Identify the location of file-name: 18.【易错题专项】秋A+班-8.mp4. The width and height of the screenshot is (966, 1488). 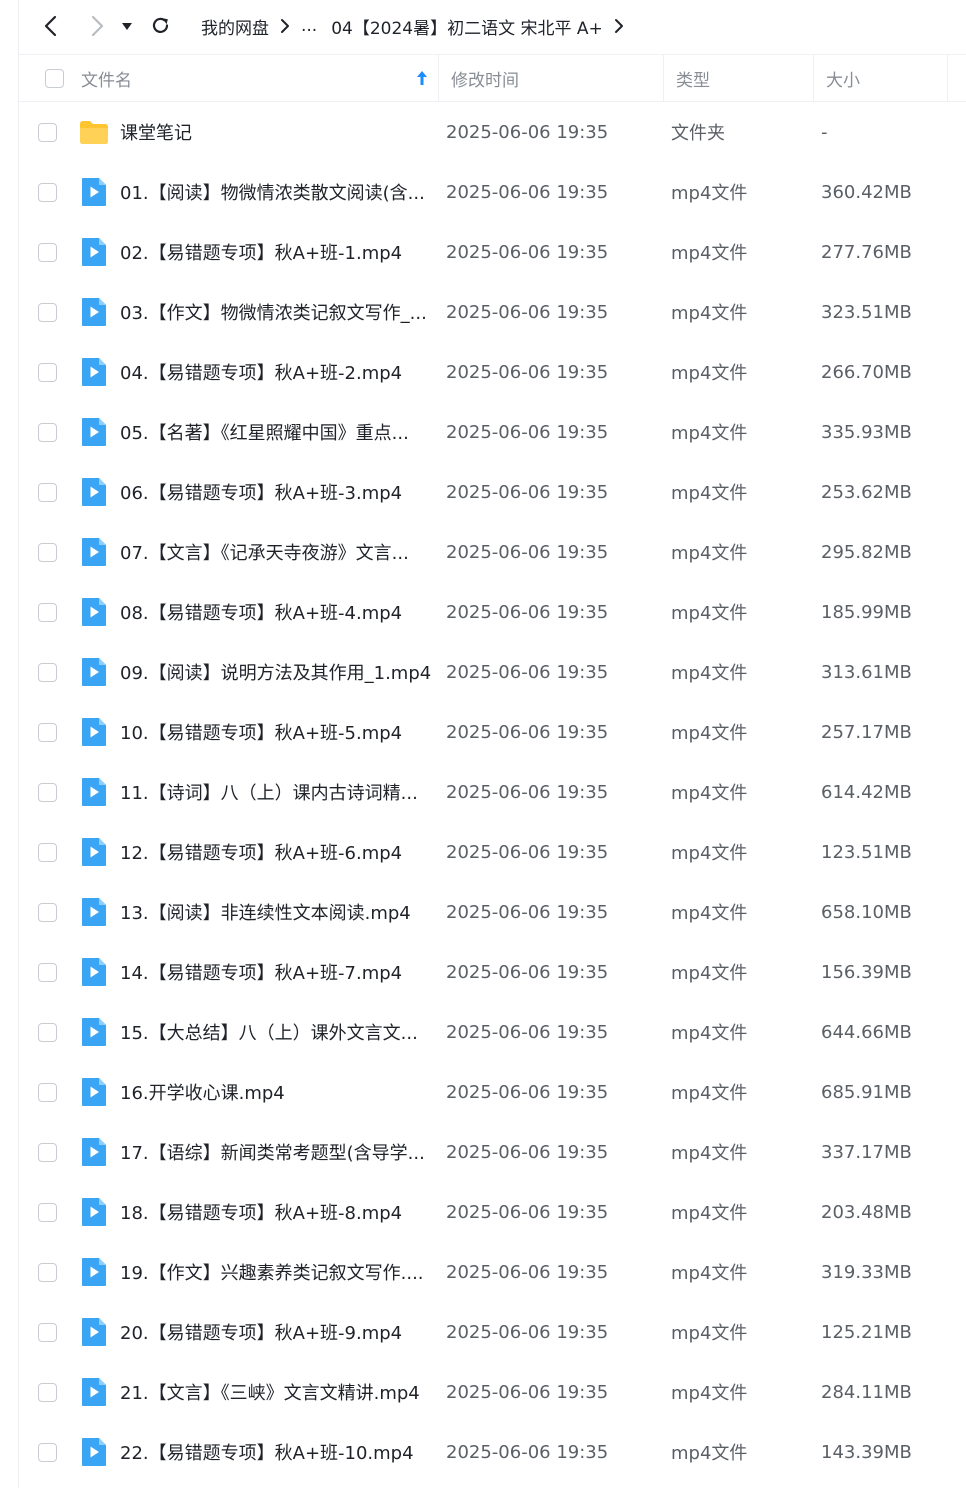
(278, 1212).